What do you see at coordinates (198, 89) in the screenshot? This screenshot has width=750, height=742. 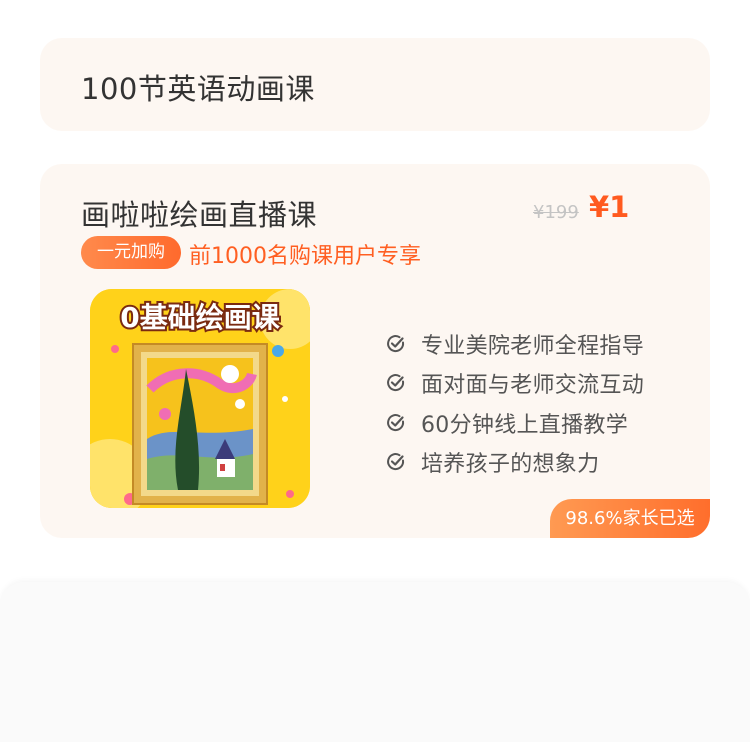 I see `english-course-title: 100节英语动画课` at bounding box center [198, 89].